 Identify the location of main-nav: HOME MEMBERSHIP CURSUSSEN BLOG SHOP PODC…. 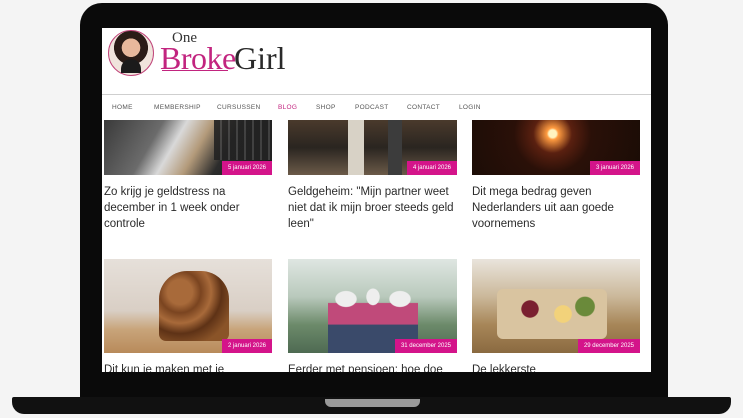
(376, 106).